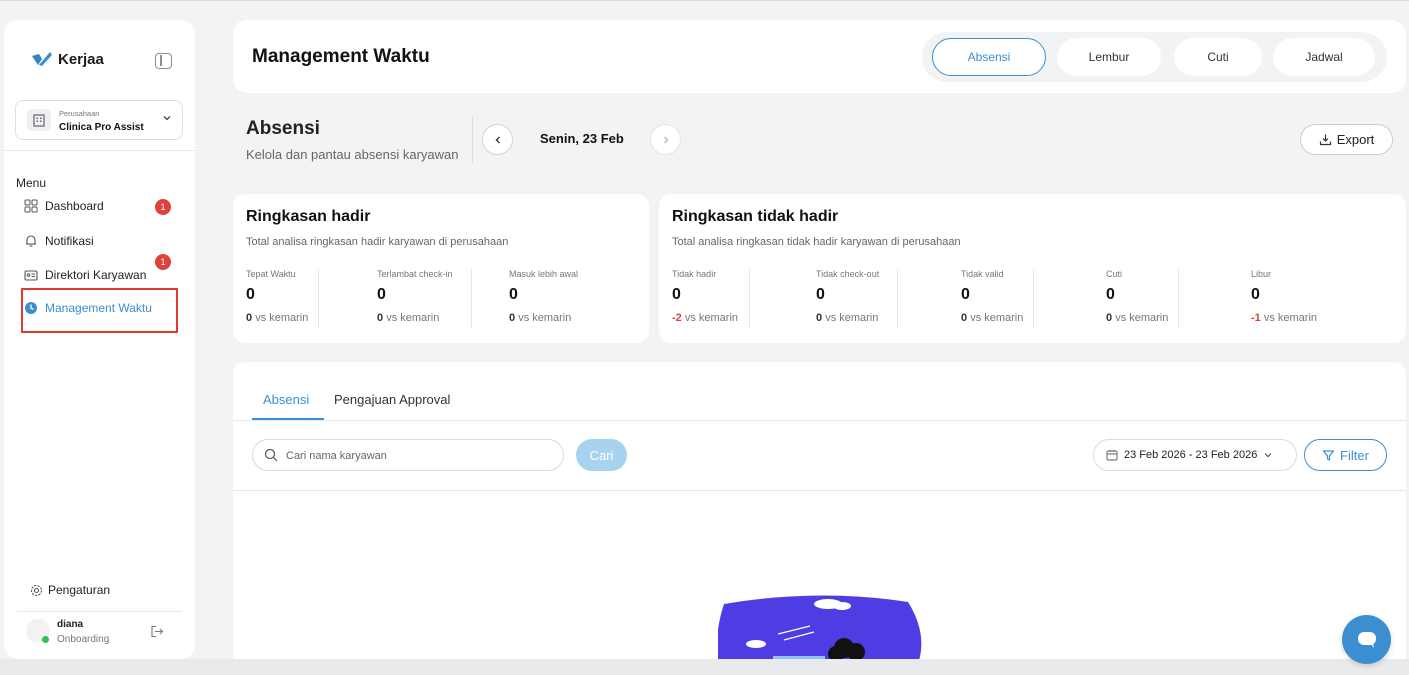  What do you see at coordinates (694, 274) in the screenshot?
I see `stat-label: Tidak hadir` at bounding box center [694, 274].